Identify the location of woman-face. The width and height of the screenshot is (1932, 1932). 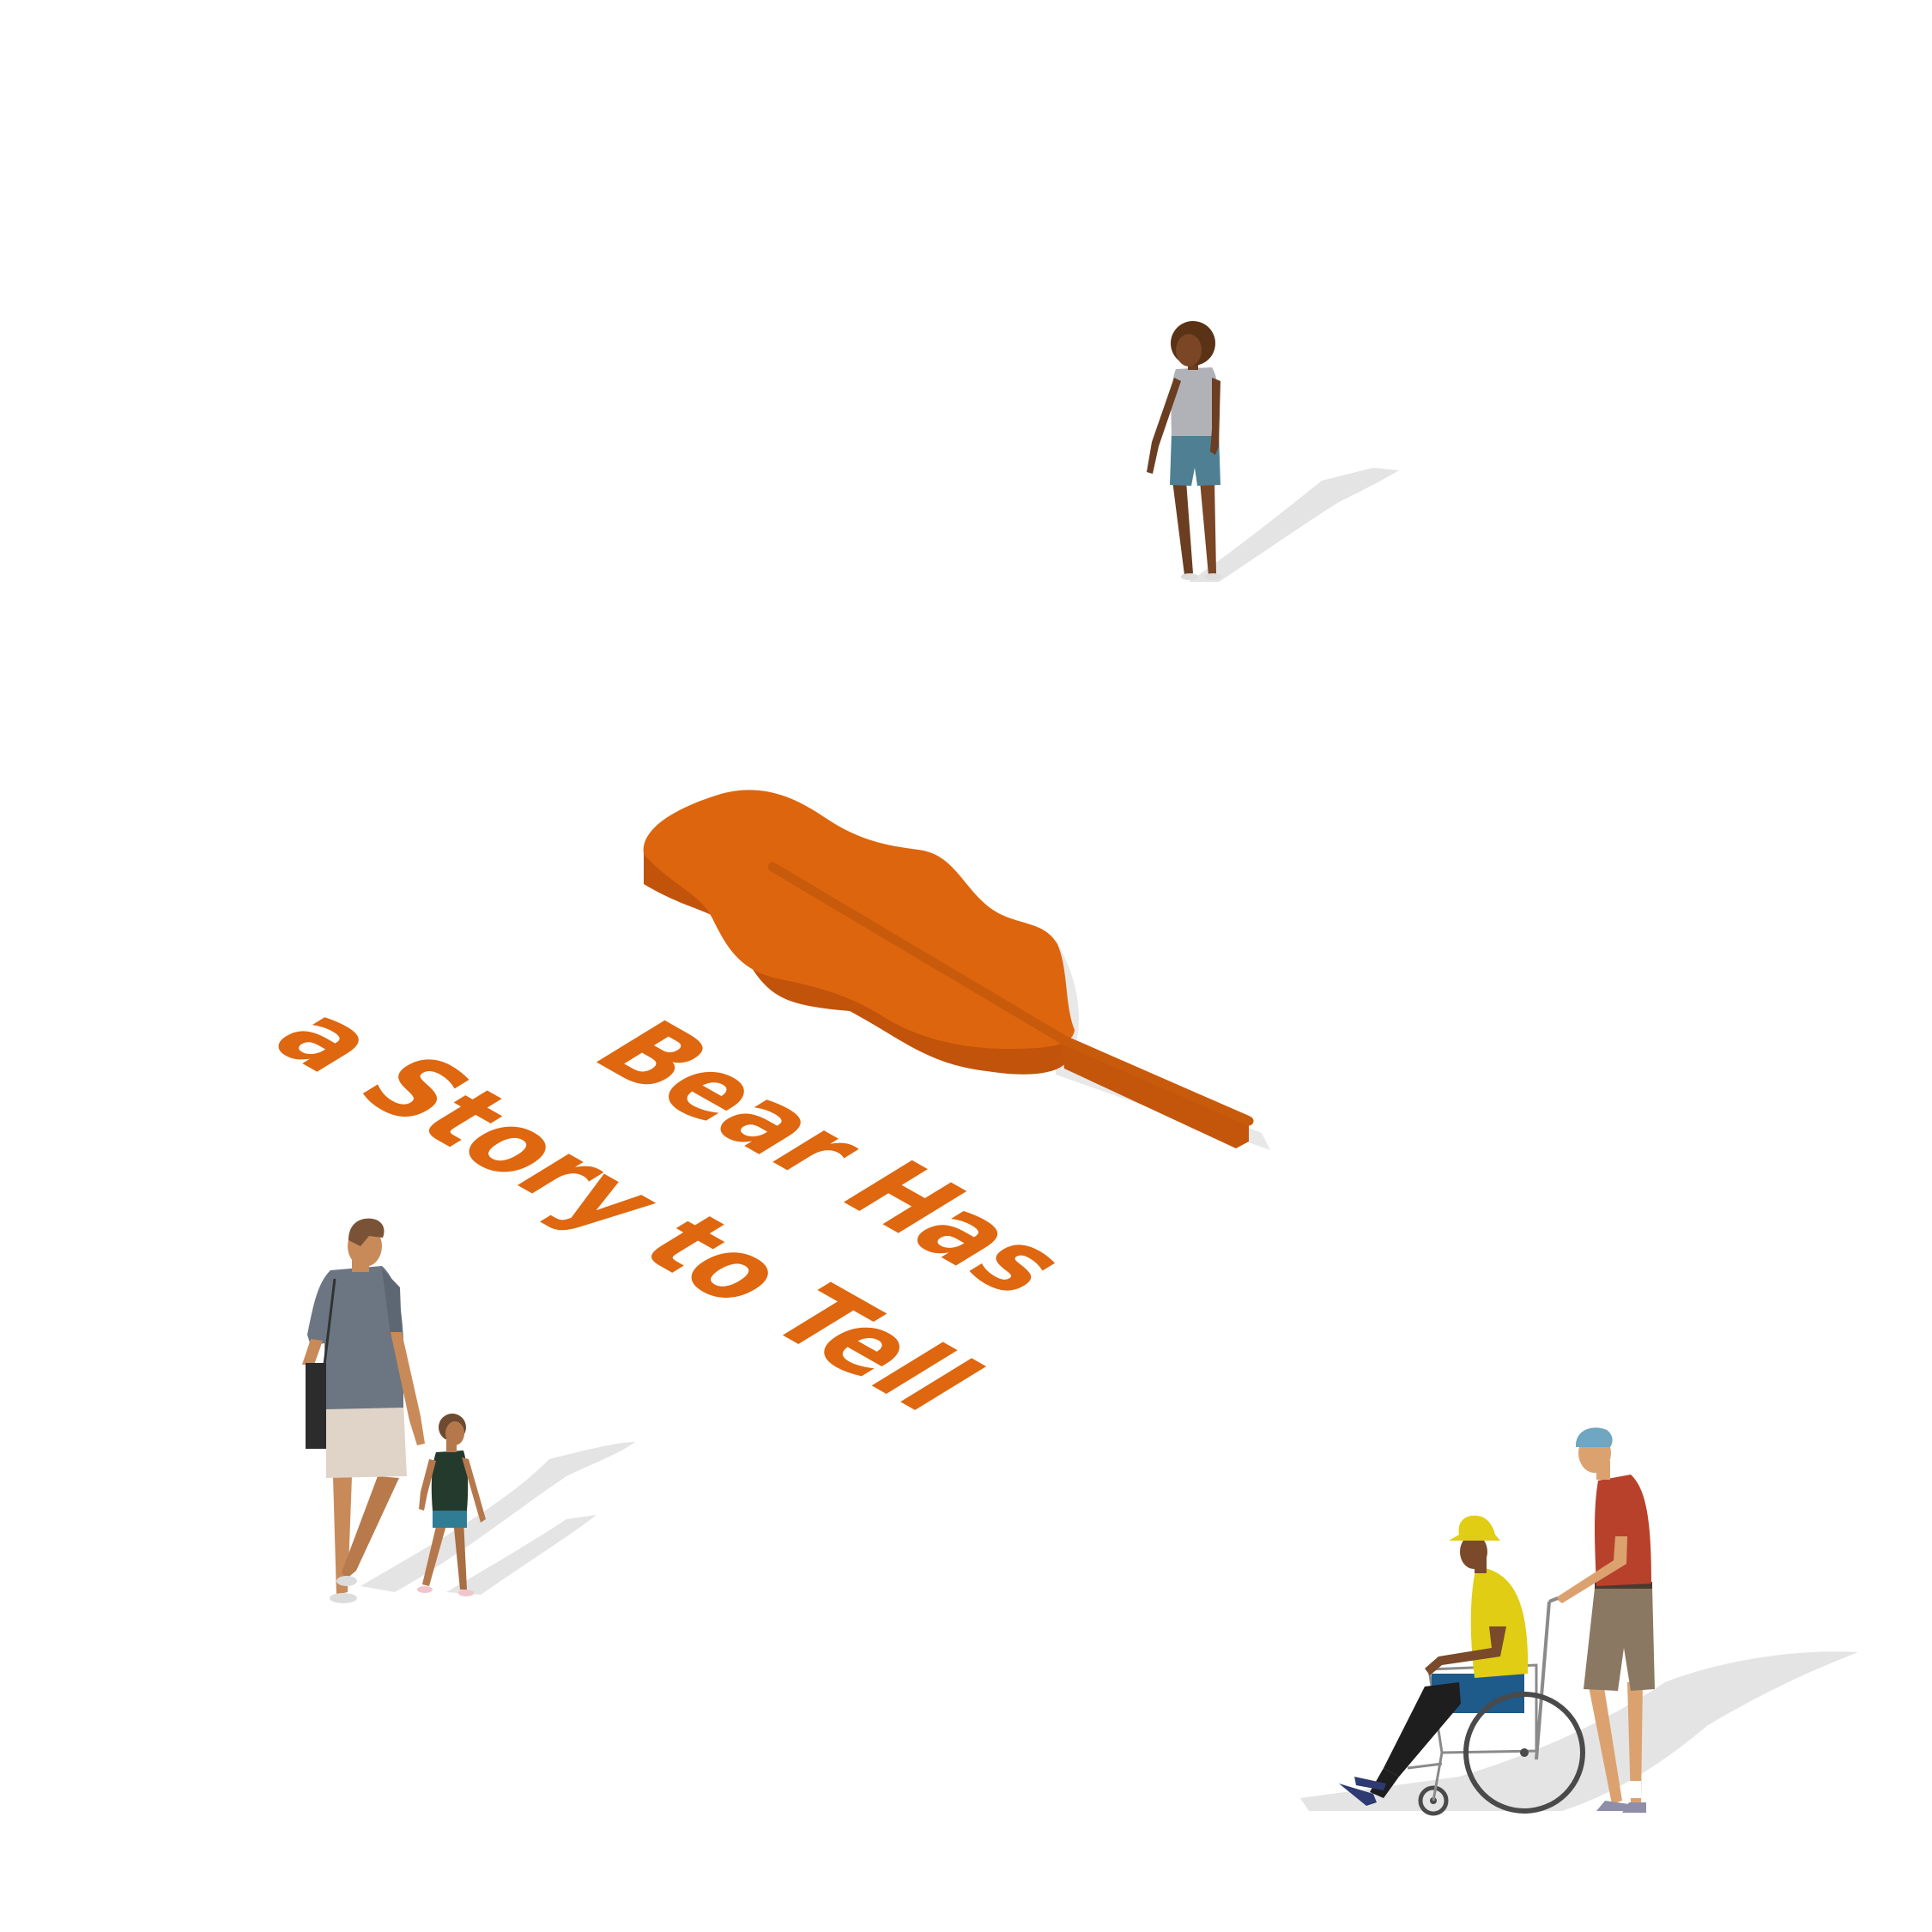
(1189, 350).